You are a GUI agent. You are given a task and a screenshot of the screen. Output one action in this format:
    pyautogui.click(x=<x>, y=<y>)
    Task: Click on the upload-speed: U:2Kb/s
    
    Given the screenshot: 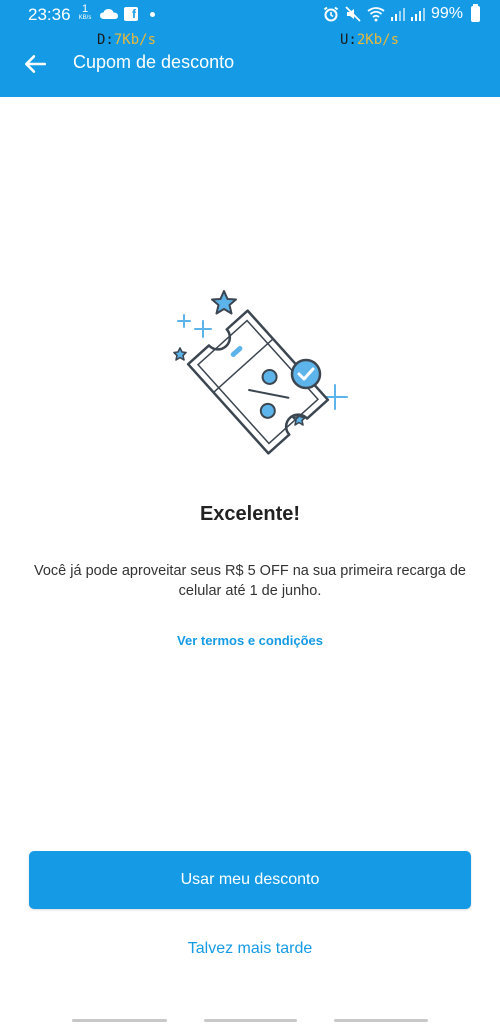 What is the action you would take?
    pyautogui.click(x=370, y=40)
    